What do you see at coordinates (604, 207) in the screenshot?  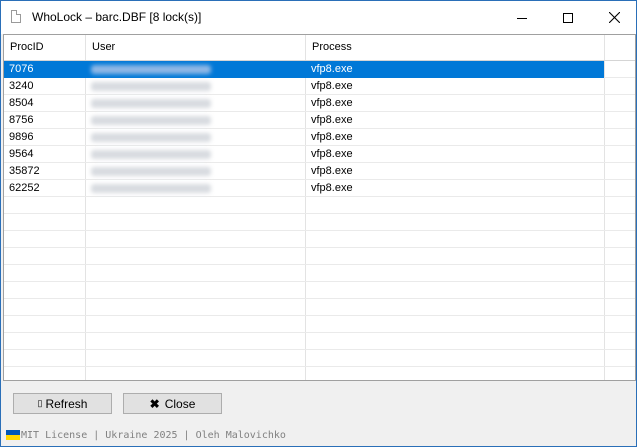 I see `column-divider` at bounding box center [604, 207].